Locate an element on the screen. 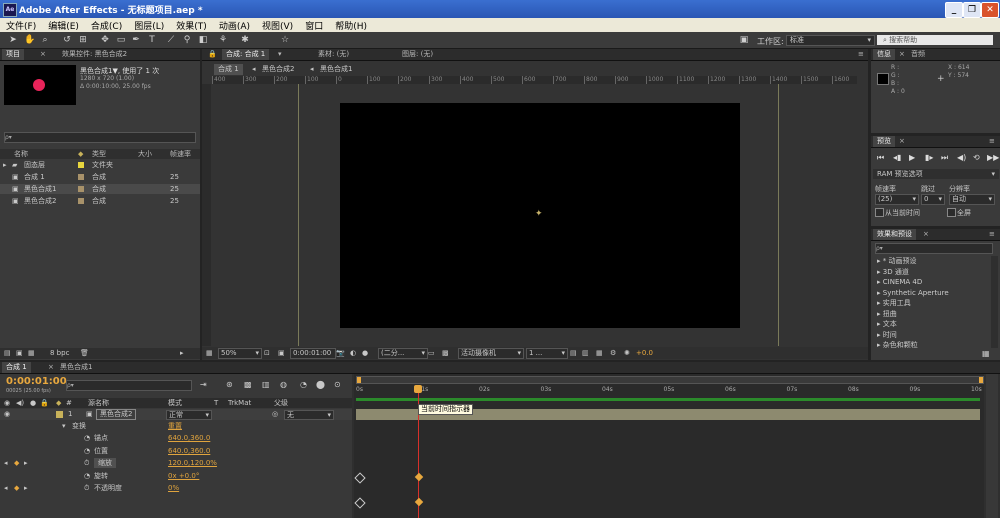  safe-zones-icon: ⊡ is located at coordinates (267, 353).